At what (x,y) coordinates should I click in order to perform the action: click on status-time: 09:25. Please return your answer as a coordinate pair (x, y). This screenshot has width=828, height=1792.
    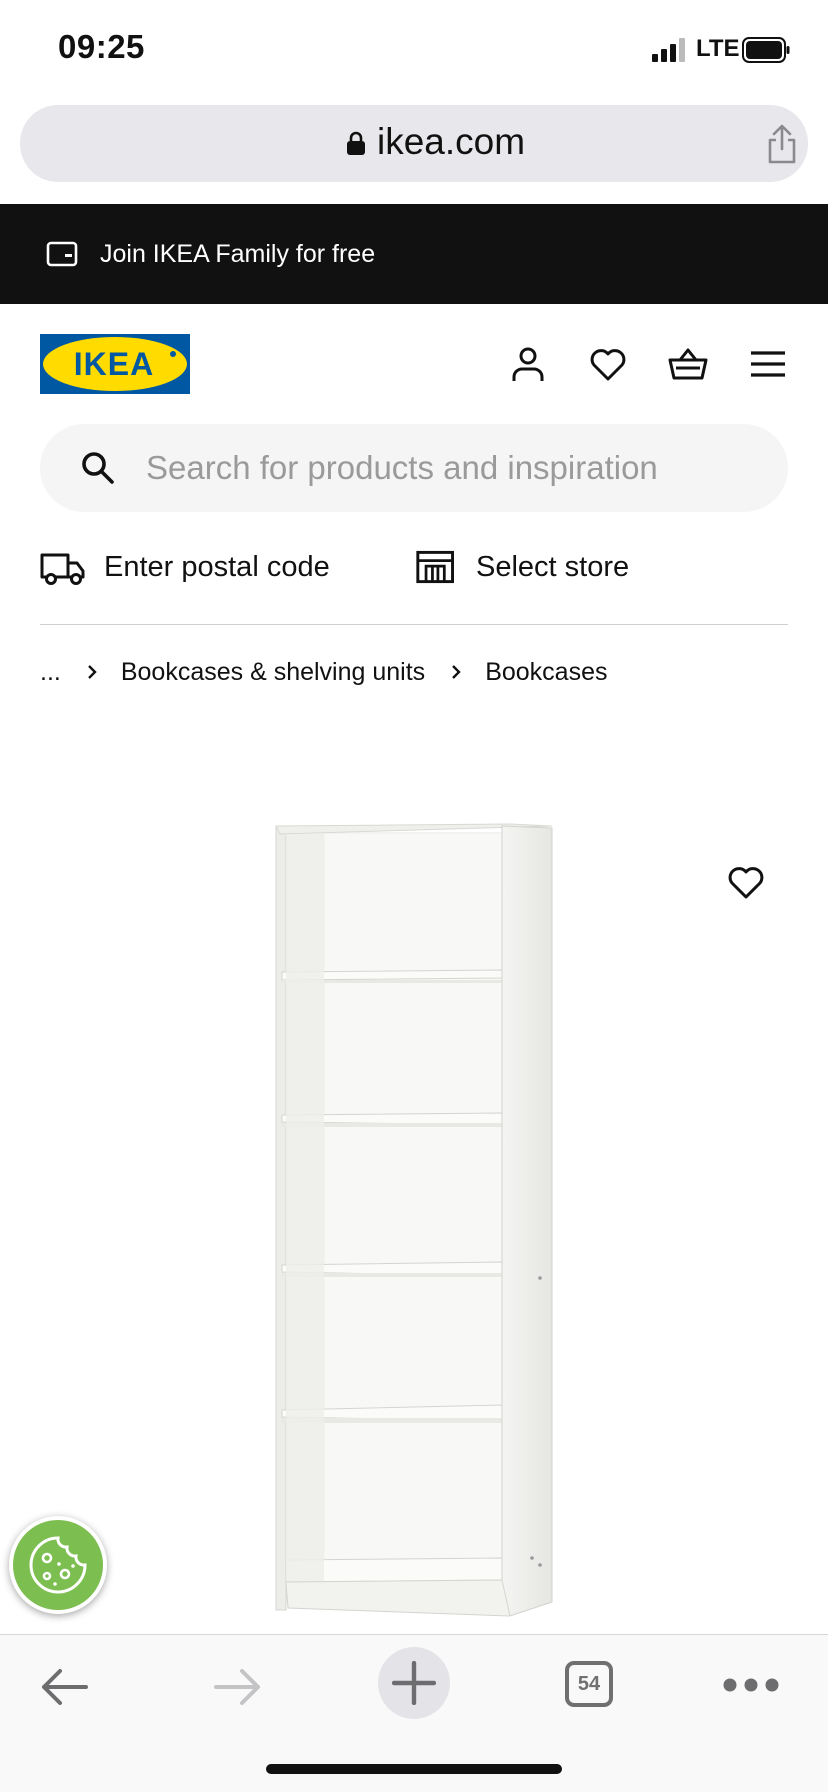
    Looking at the image, I should click on (101, 46).